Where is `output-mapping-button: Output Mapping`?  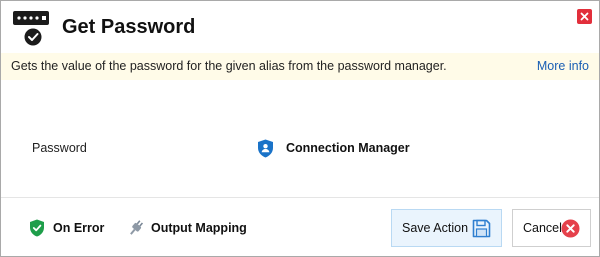 output-mapping-button: Output Mapping is located at coordinates (187, 228).